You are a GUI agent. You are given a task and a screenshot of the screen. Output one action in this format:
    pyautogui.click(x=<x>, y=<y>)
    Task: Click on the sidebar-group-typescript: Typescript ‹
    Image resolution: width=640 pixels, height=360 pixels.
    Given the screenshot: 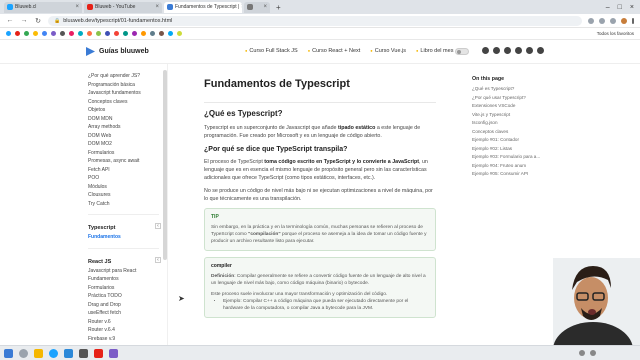 What is the action you would take?
    pyautogui.click(x=123, y=228)
    